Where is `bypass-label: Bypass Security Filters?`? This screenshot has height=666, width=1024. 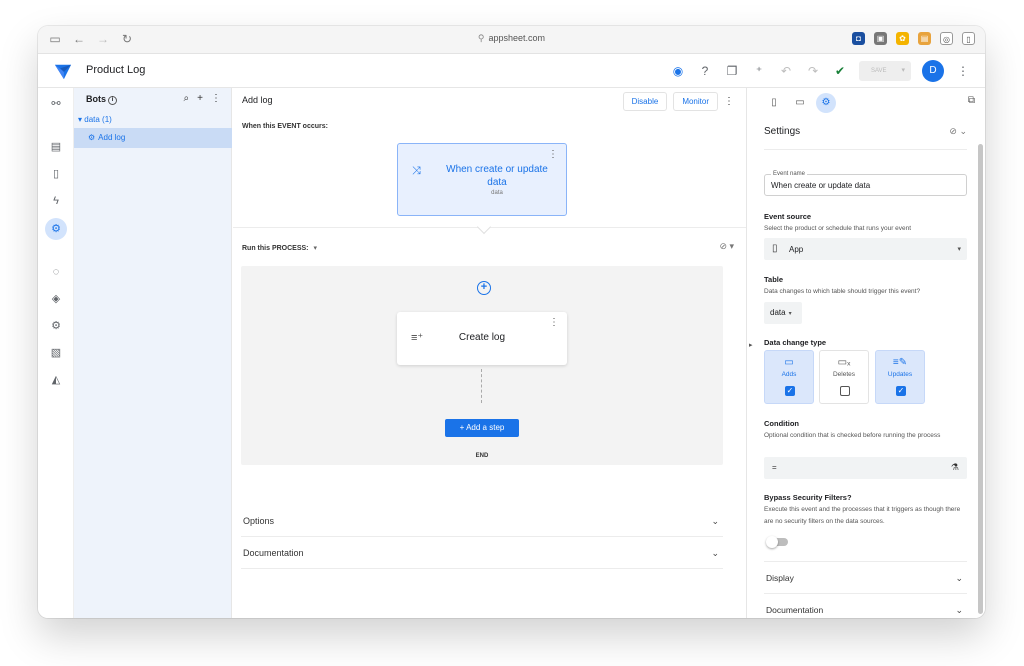 bypass-label: Bypass Security Filters? is located at coordinates (808, 497).